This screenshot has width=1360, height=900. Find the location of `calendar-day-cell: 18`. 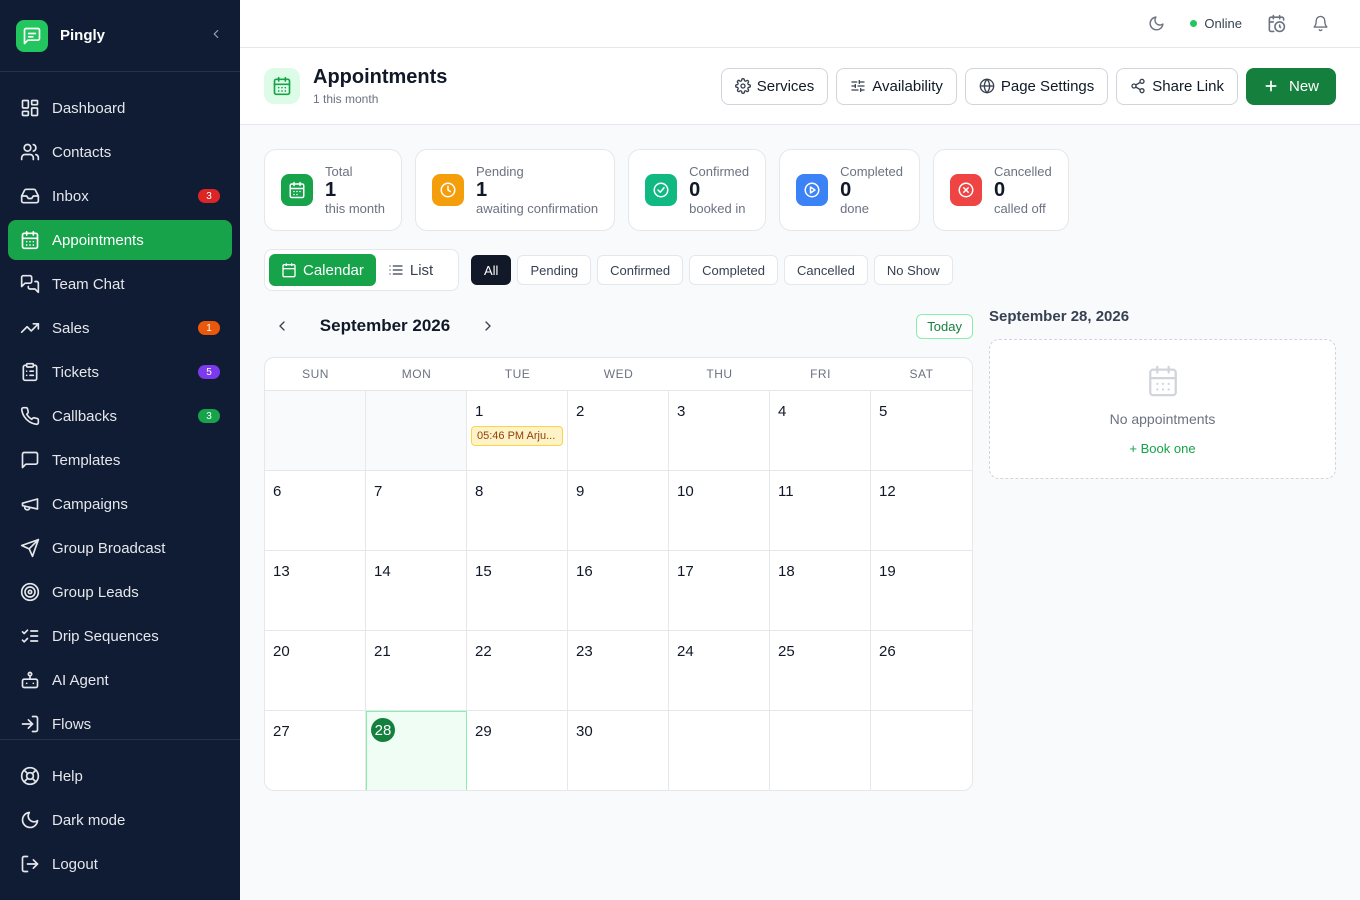

calendar-day-cell: 18 is located at coordinates (820, 591).